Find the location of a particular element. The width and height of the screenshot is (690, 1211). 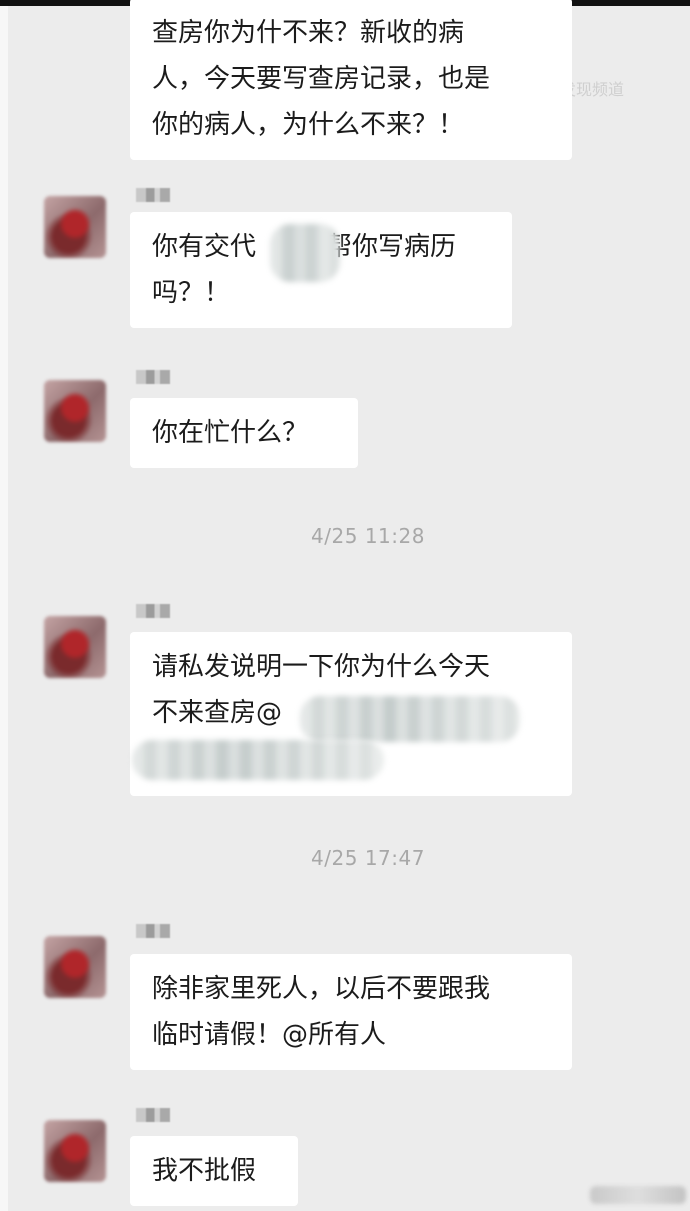

message-text: 除非家里死人，以后不要跟我 临时请假！@所有人 is located at coordinates (321, 1012).